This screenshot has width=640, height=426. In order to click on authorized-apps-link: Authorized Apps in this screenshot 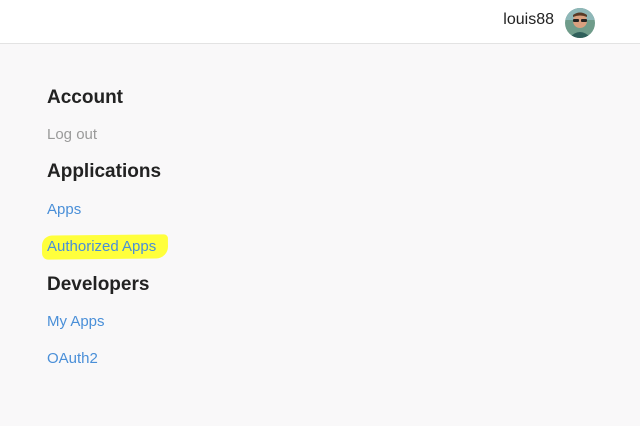, I will do `click(101, 246)`.